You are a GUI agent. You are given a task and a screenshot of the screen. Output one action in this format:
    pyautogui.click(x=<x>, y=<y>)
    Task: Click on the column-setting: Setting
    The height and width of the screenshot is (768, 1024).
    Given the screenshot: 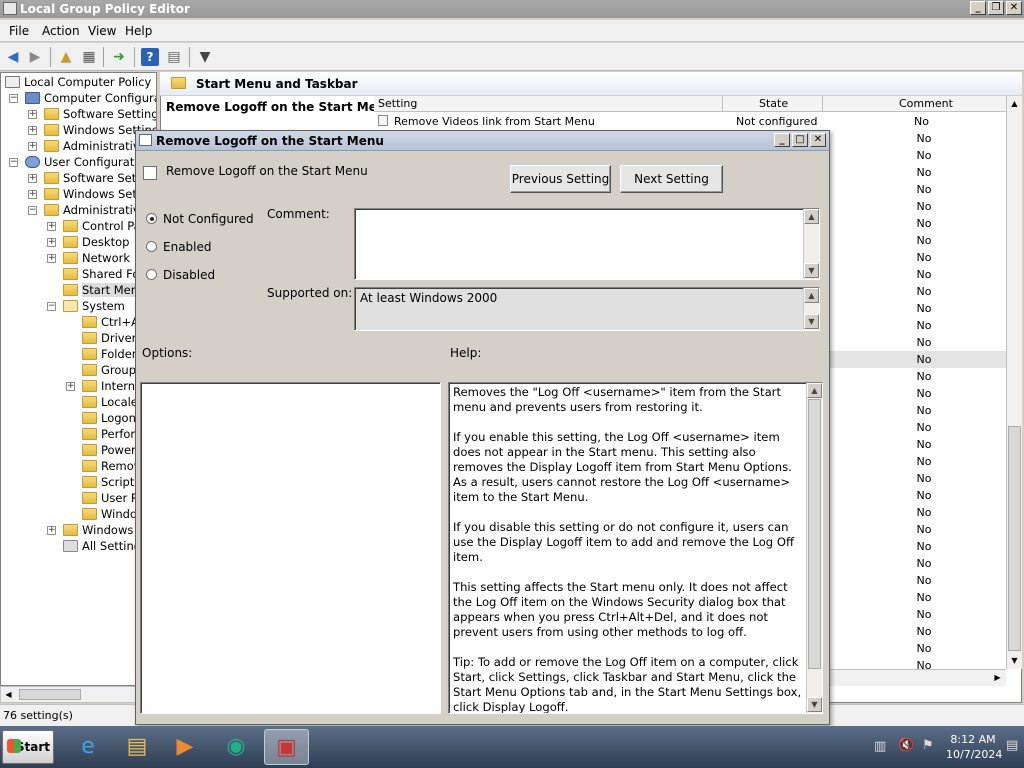 What is the action you would take?
    pyautogui.click(x=397, y=103)
    